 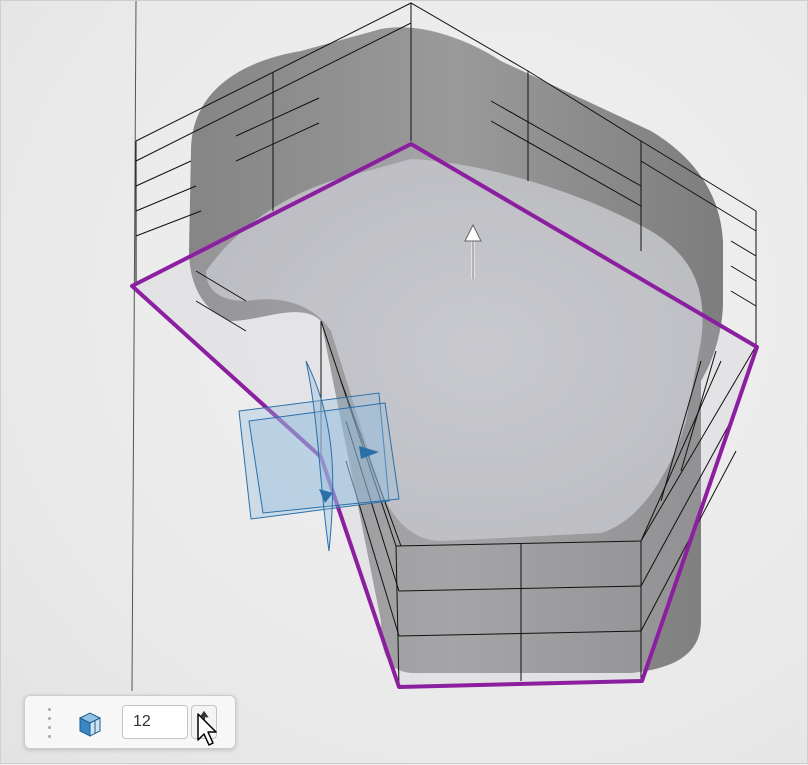 I want to click on axis-line, so click(x=134, y=346).